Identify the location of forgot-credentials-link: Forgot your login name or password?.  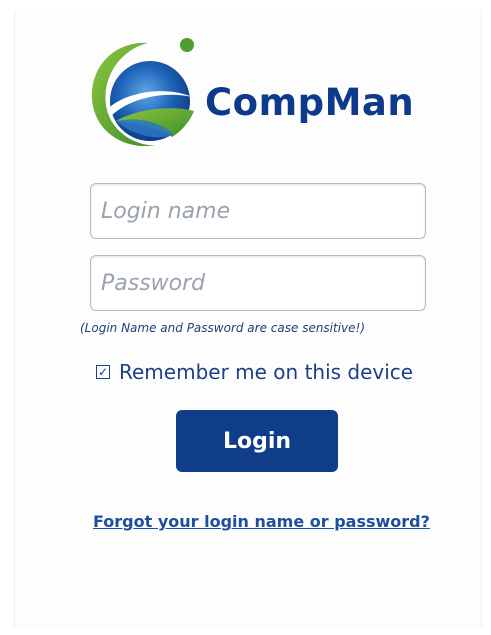
(261, 521).